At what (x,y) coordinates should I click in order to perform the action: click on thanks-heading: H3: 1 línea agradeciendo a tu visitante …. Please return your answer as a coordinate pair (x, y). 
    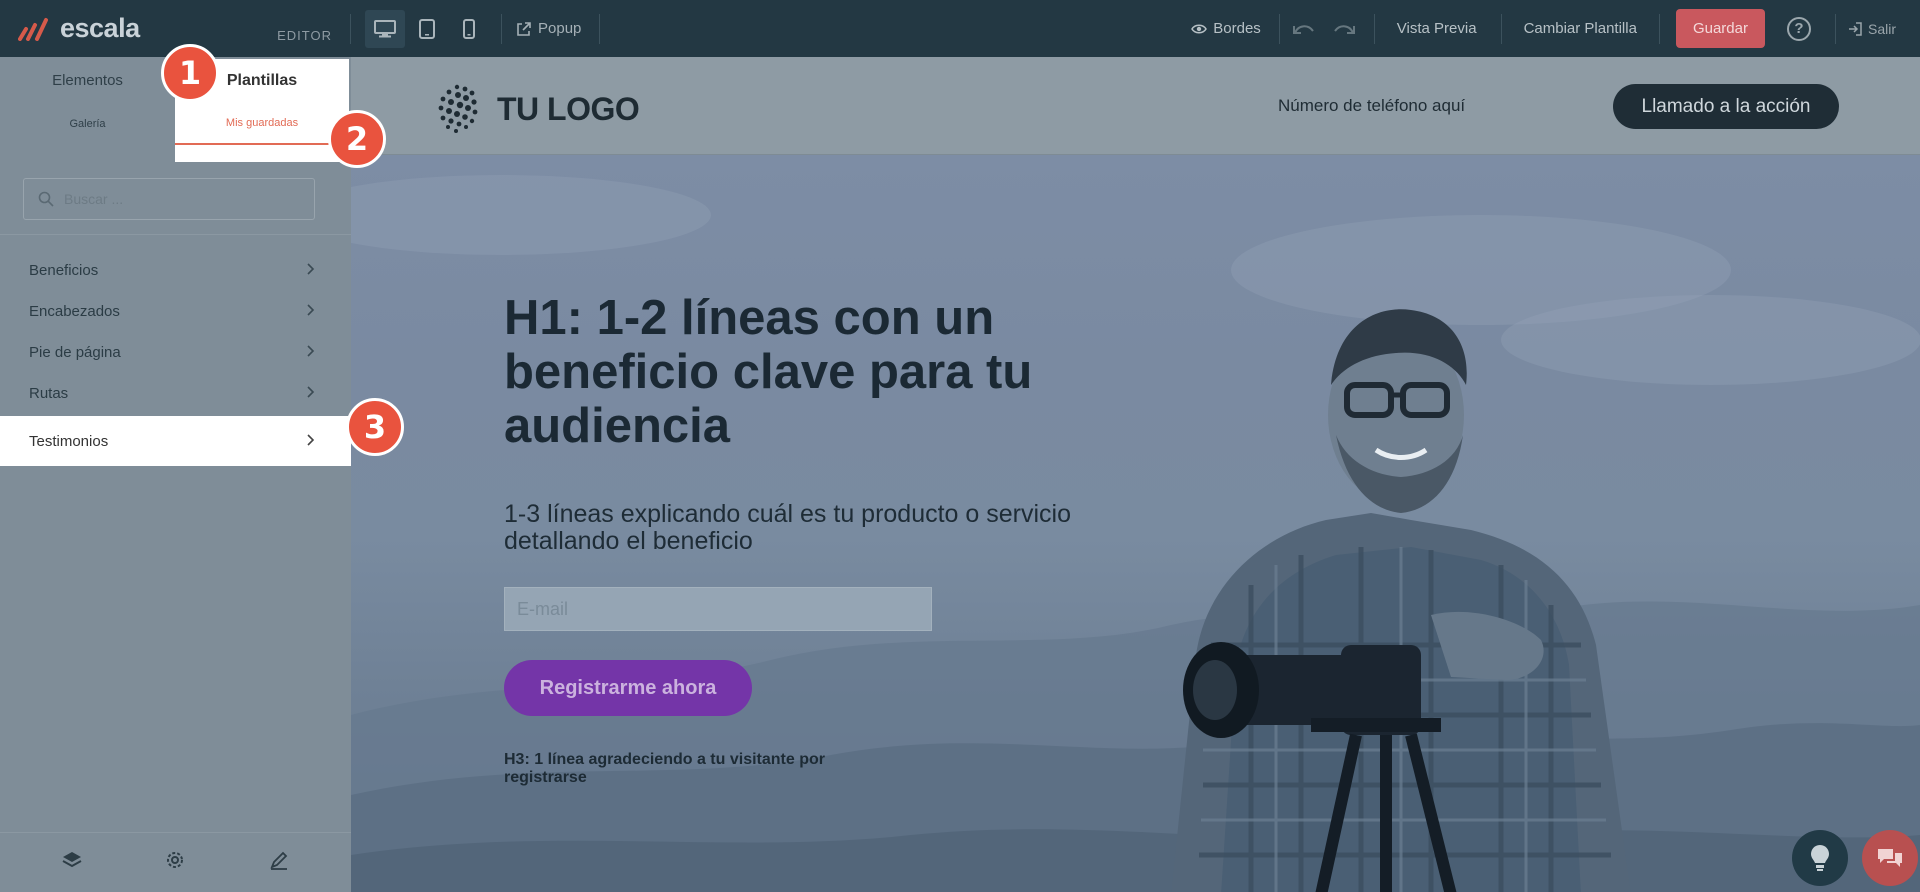
    Looking at the image, I should click on (694, 769).